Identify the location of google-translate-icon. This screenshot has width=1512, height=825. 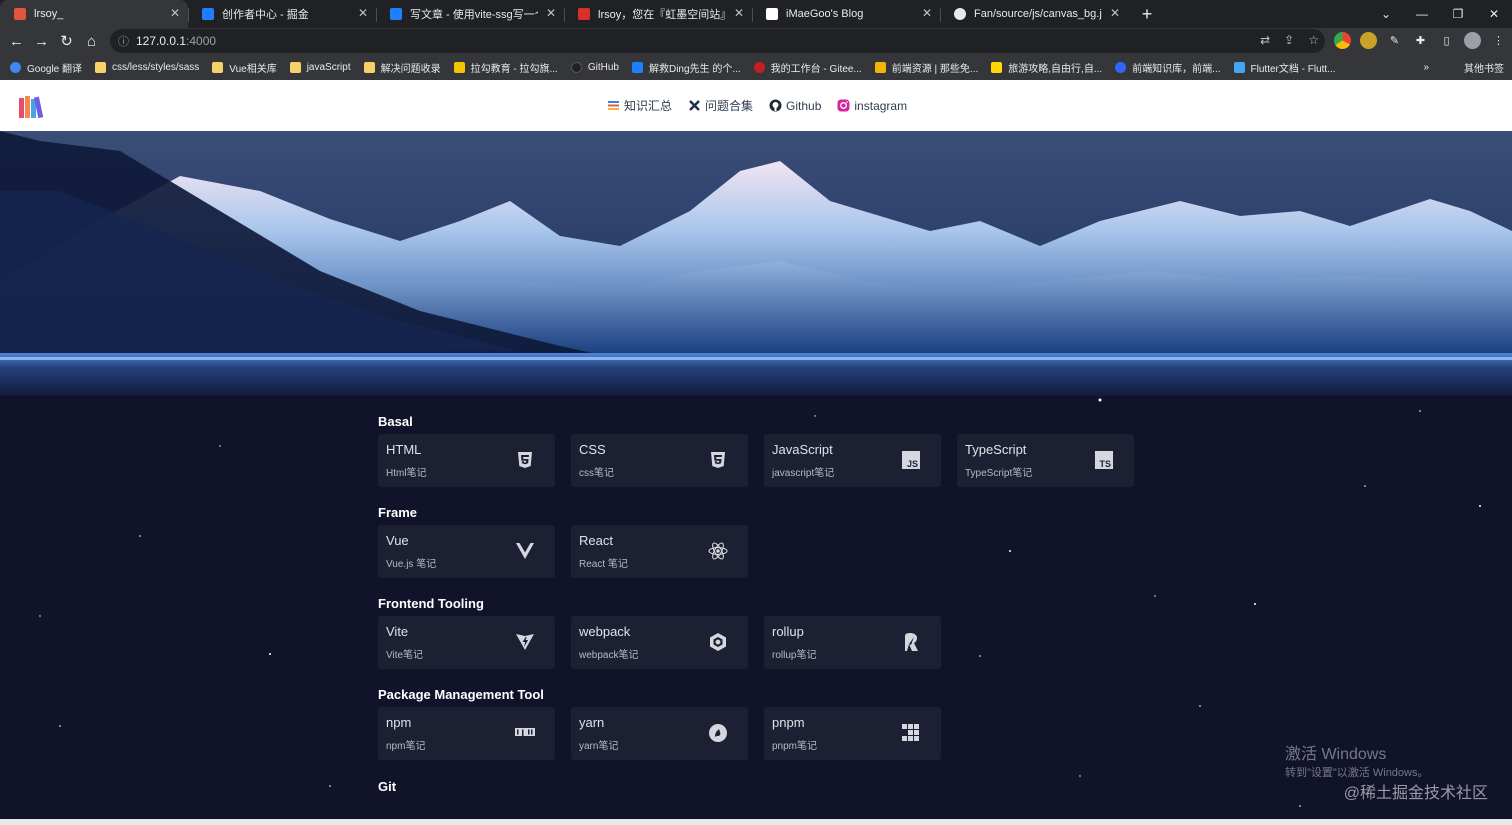
(15, 67).